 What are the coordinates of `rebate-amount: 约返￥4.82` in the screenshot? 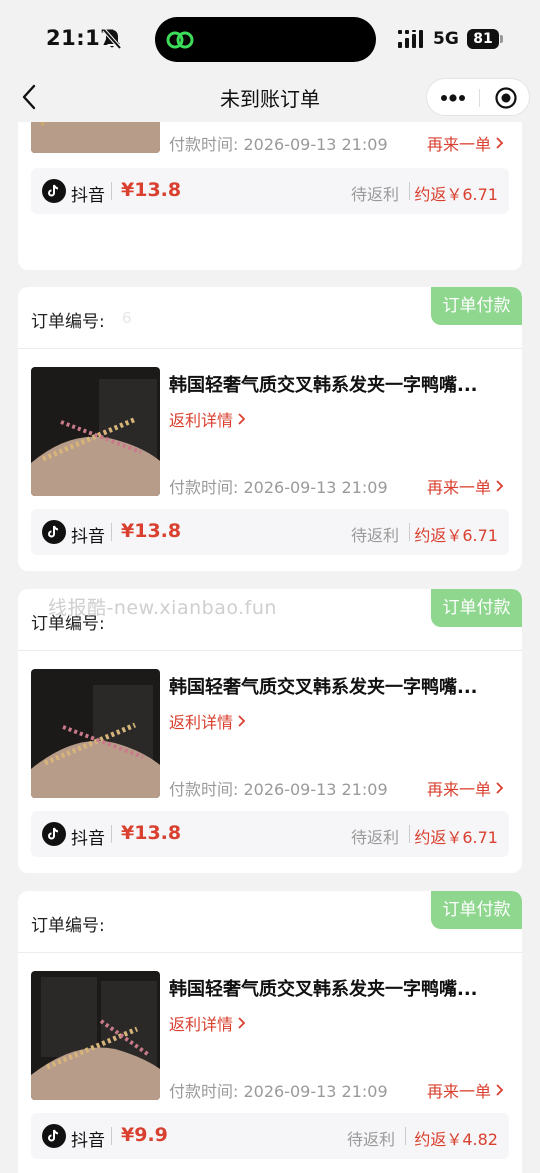 It's located at (456, 1139).